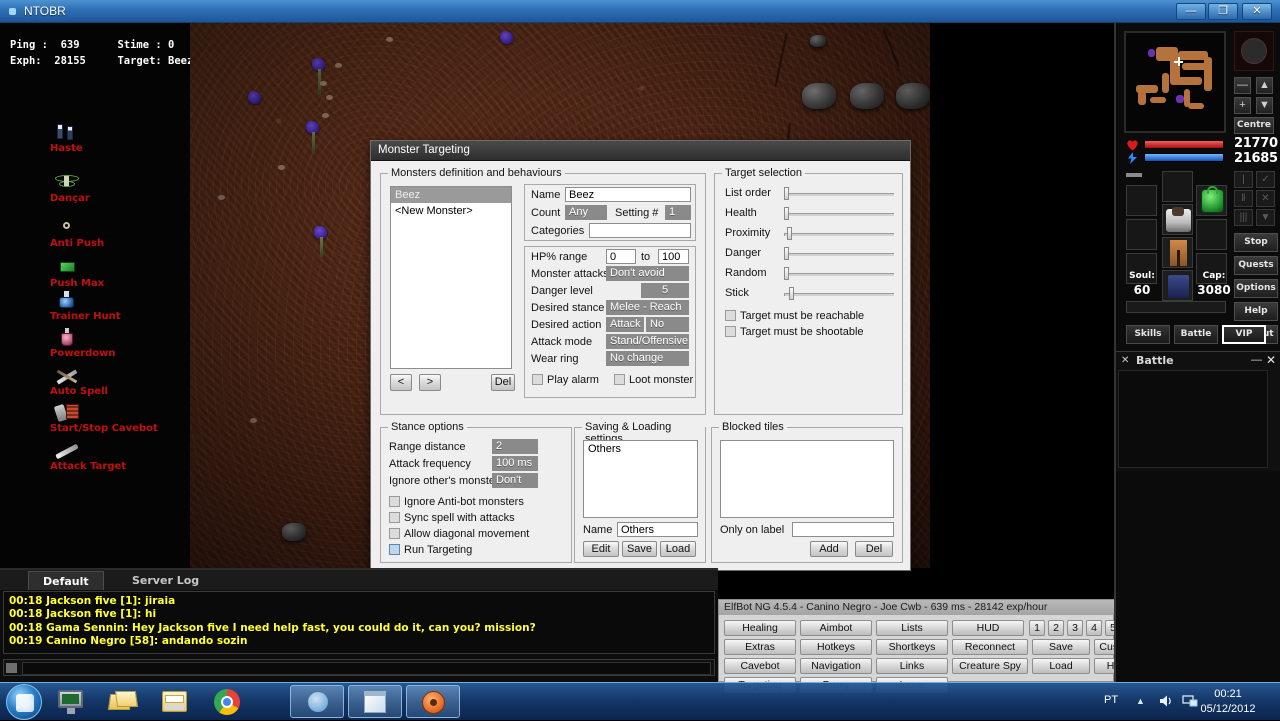 This screenshot has height=721, width=1280. What do you see at coordinates (1244, 334) in the screenshot?
I see `vip-button: VIP` at bounding box center [1244, 334].